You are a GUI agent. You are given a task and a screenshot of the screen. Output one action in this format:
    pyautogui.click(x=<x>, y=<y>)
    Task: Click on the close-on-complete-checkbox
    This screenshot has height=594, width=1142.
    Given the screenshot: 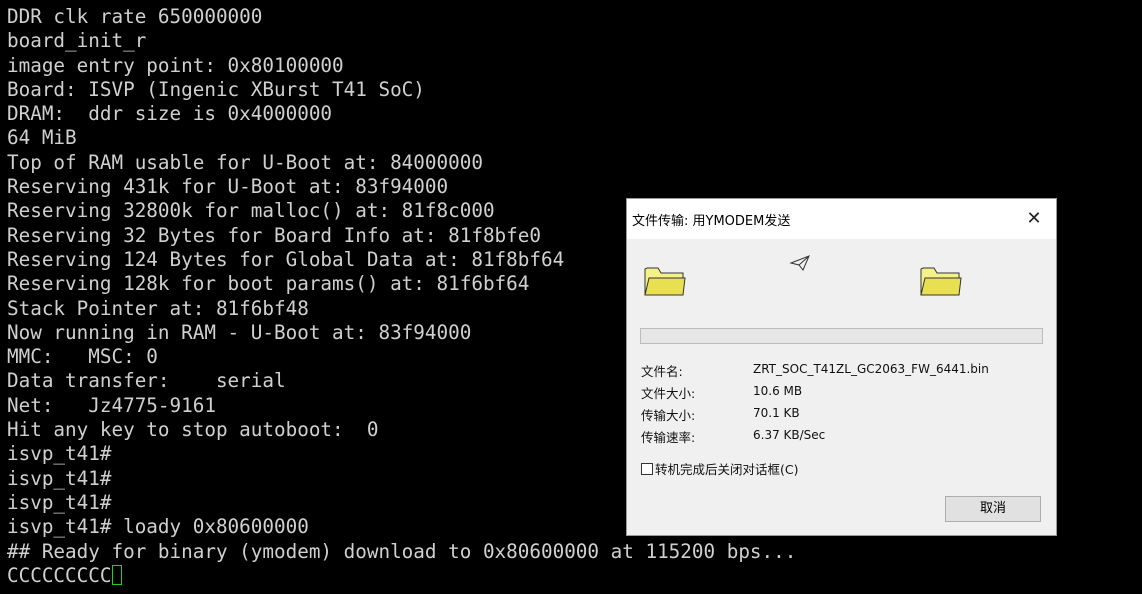 What is the action you would take?
    pyautogui.click(x=647, y=468)
    